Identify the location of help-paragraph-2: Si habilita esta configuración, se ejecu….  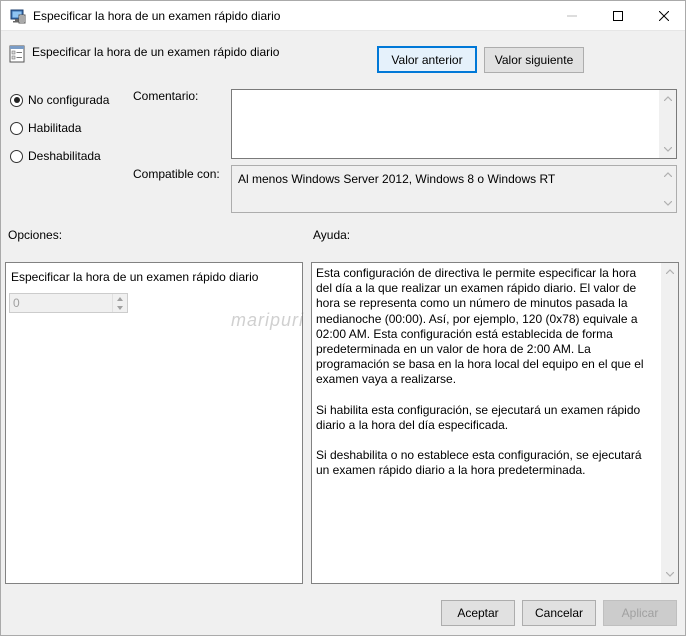
(478, 417).